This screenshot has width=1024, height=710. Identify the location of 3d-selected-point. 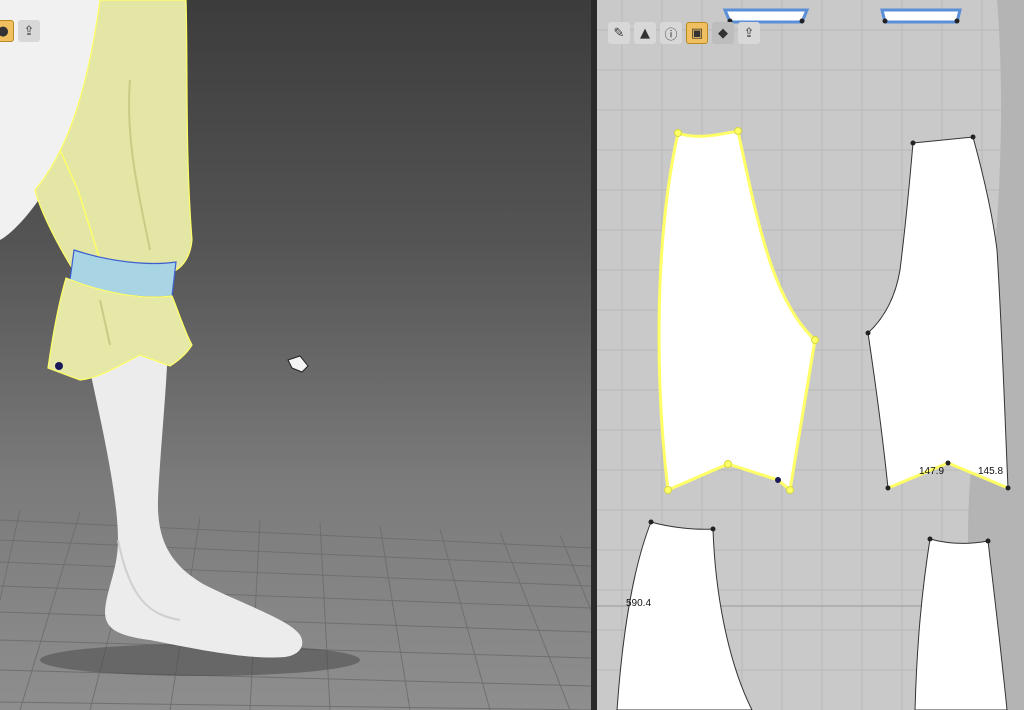
(59, 366).